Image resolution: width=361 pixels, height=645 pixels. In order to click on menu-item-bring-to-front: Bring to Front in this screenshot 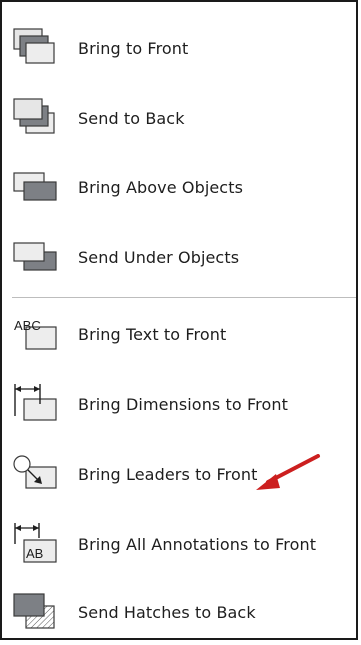, I will do `click(181, 48)`.